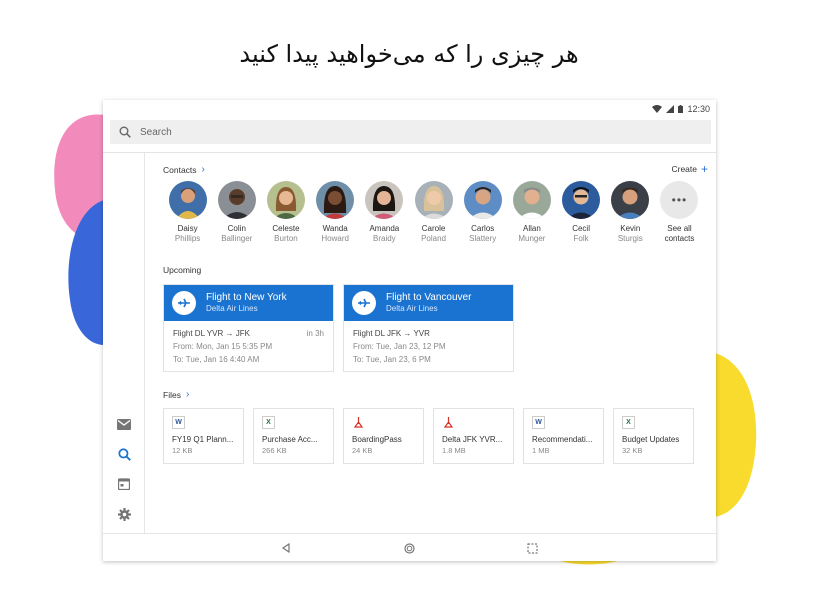 The width and height of the screenshot is (818, 613). What do you see at coordinates (704, 169) in the screenshot?
I see `plus-icon: +` at bounding box center [704, 169].